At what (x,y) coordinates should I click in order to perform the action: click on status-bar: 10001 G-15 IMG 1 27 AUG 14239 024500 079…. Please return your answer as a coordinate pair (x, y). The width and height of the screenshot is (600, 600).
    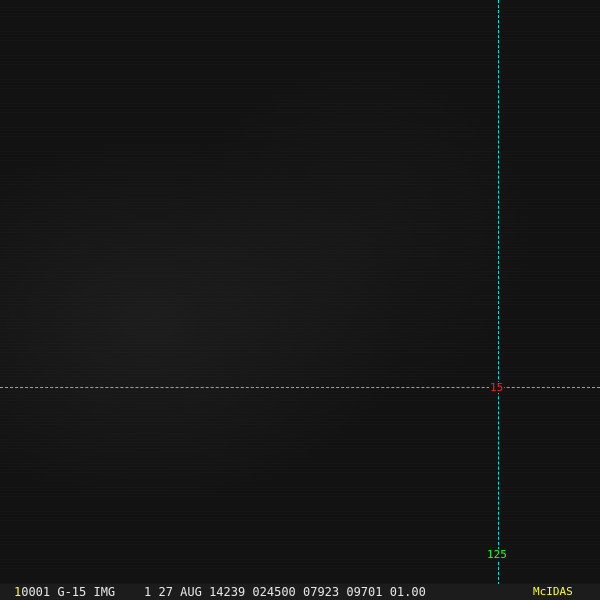
    Looking at the image, I should click on (300, 592).